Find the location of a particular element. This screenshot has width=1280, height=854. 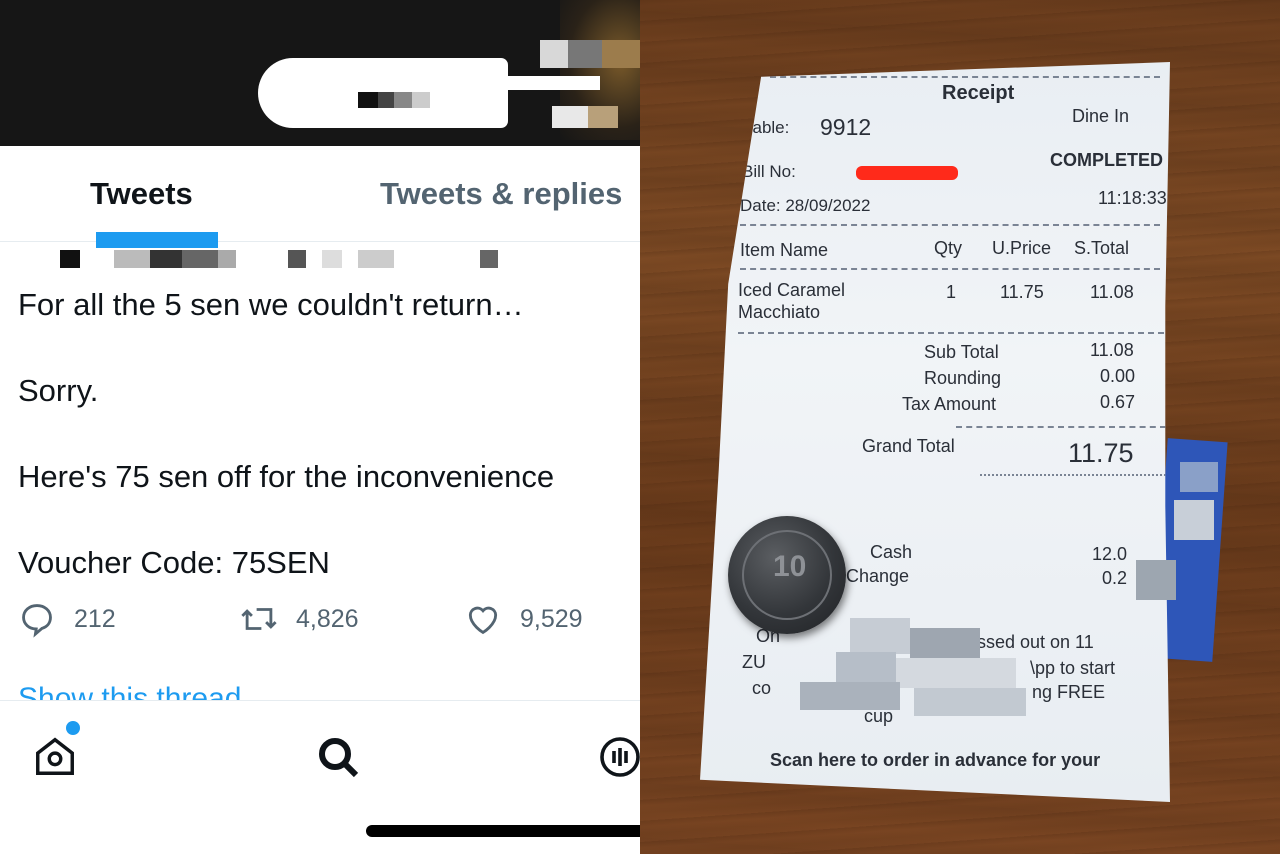

bottom-navigation is located at coordinates (320, 777).